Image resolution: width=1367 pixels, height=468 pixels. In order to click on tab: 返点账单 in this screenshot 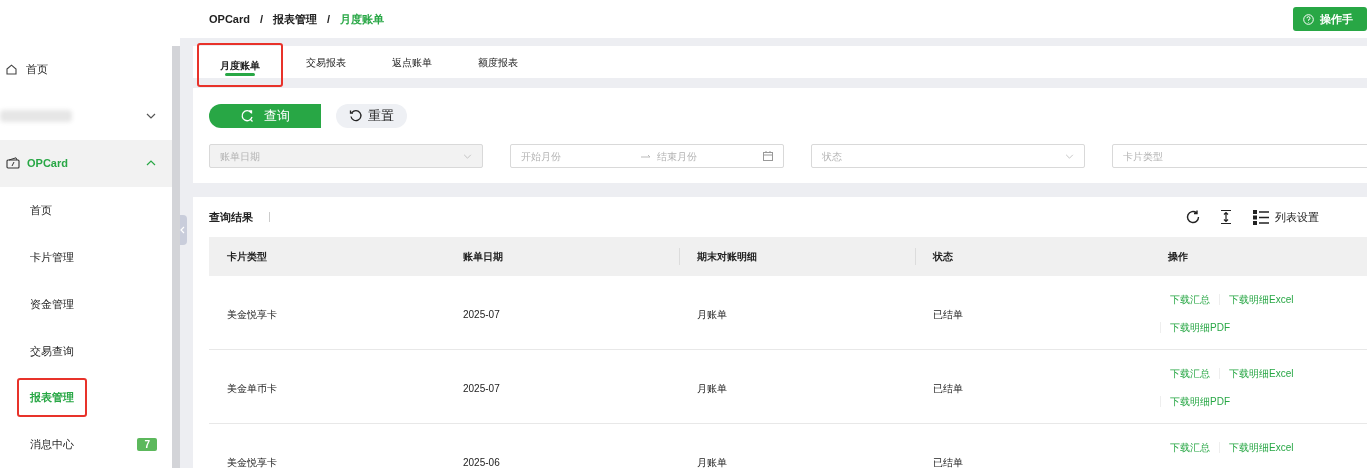, I will do `click(412, 62)`.